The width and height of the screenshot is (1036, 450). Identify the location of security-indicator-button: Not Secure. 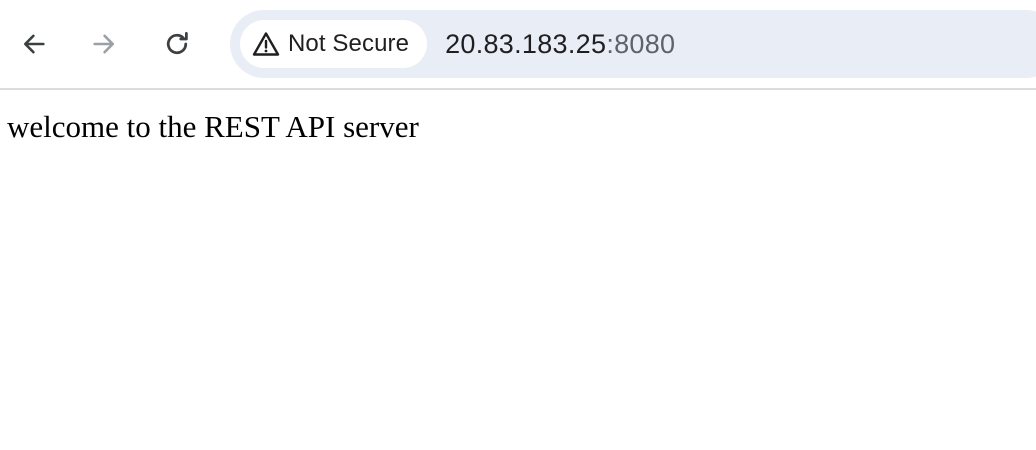
(334, 44).